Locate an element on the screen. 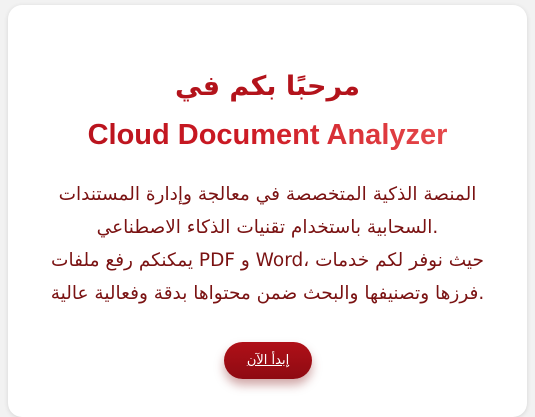  start-now-button: إبدأ الآن is located at coordinates (268, 360).